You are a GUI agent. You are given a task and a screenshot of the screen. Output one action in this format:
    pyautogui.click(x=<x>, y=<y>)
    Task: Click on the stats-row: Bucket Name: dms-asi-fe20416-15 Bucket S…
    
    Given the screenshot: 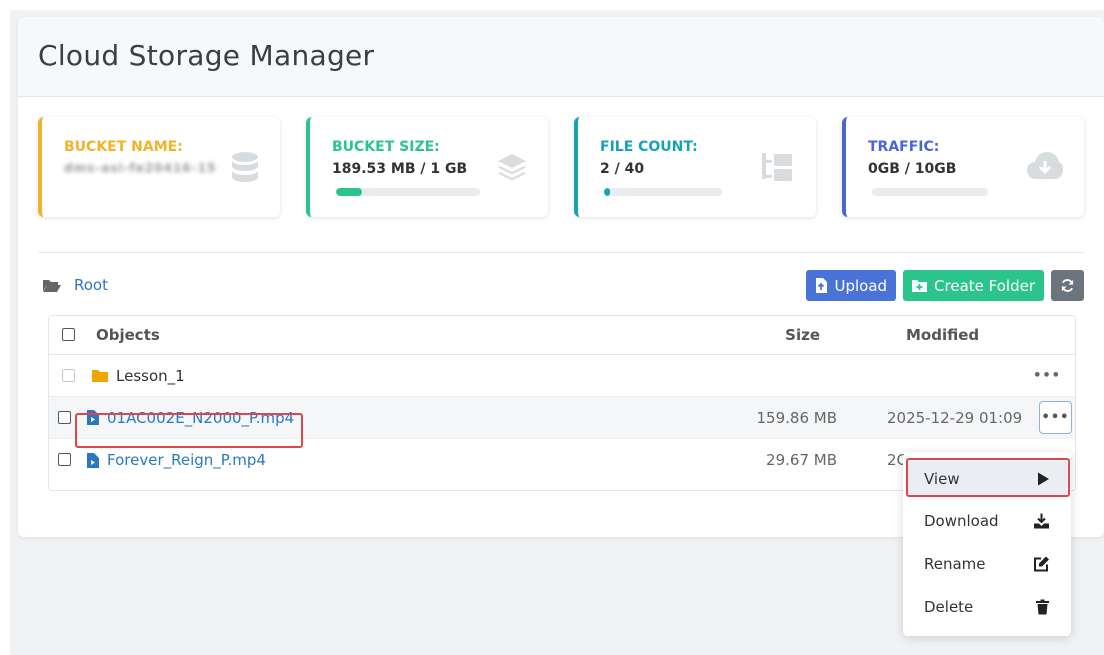 What is the action you would take?
    pyautogui.click(x=571, y=167)
    